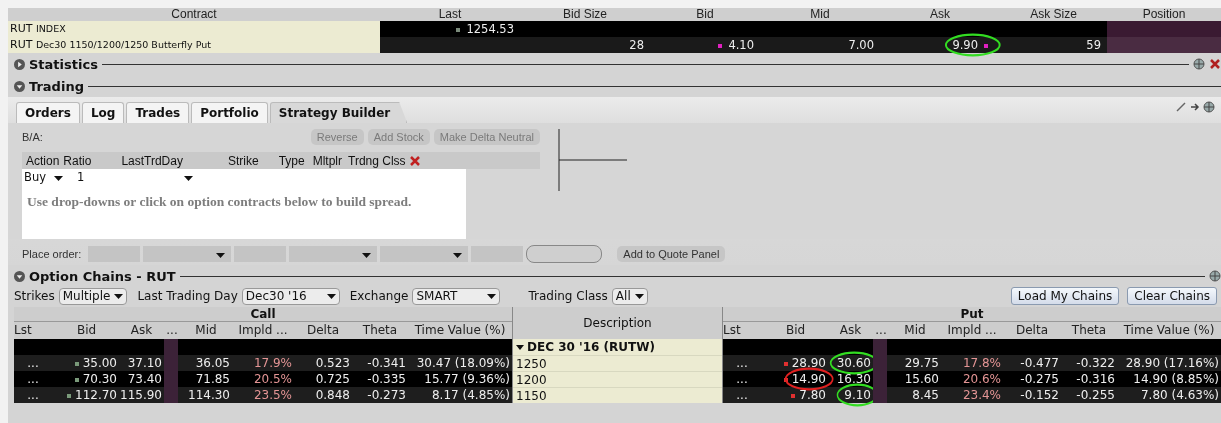 The image size is (1221, 423). Describe the element at coordinates (144, 363) in the screenshot. I see `table-value: 37.10` at that location.